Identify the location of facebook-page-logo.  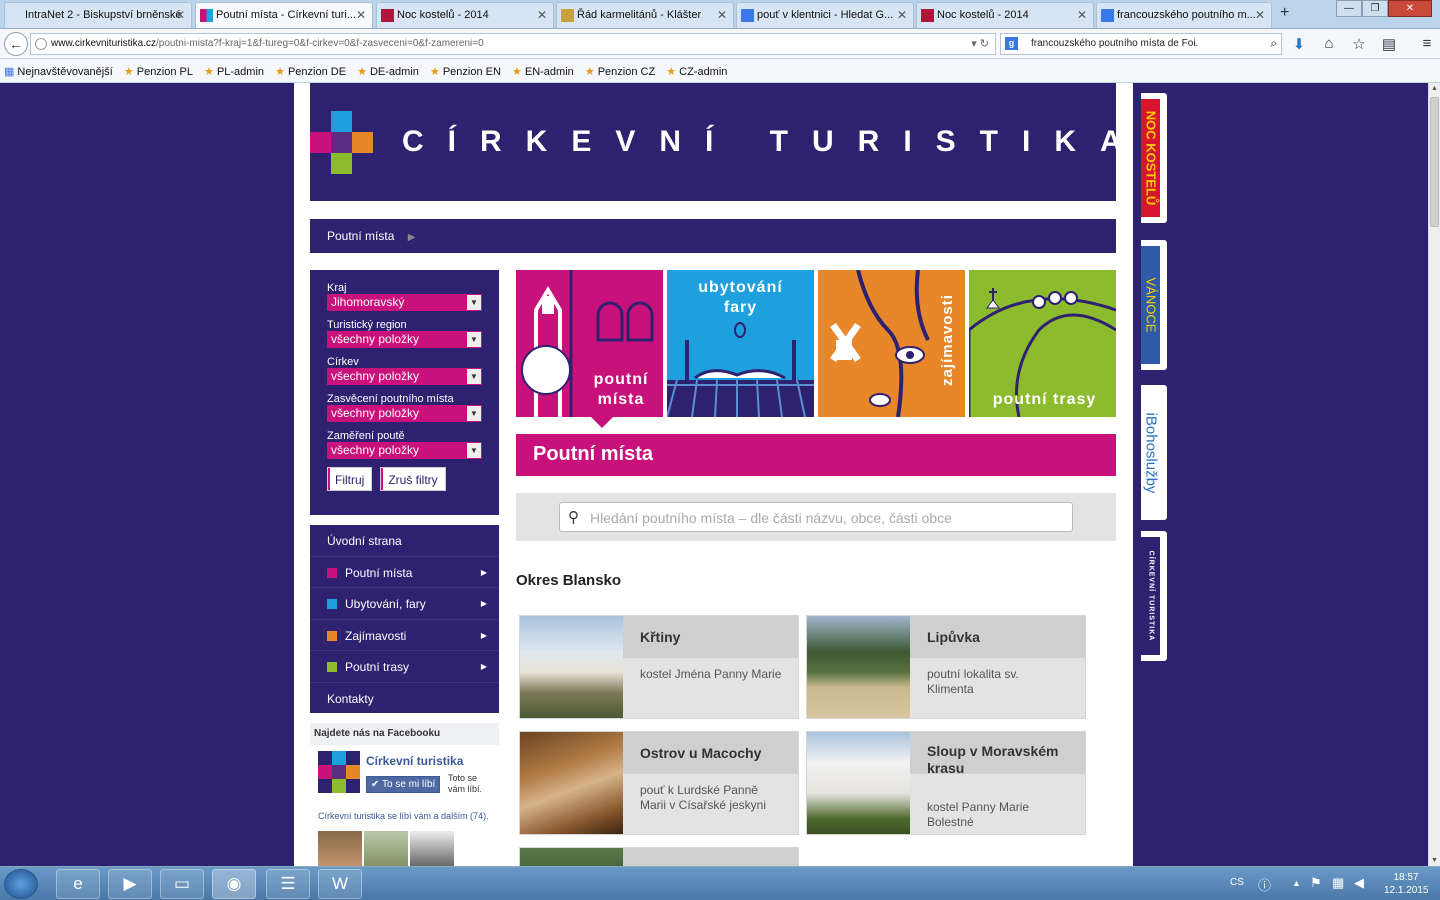
(340, 773).